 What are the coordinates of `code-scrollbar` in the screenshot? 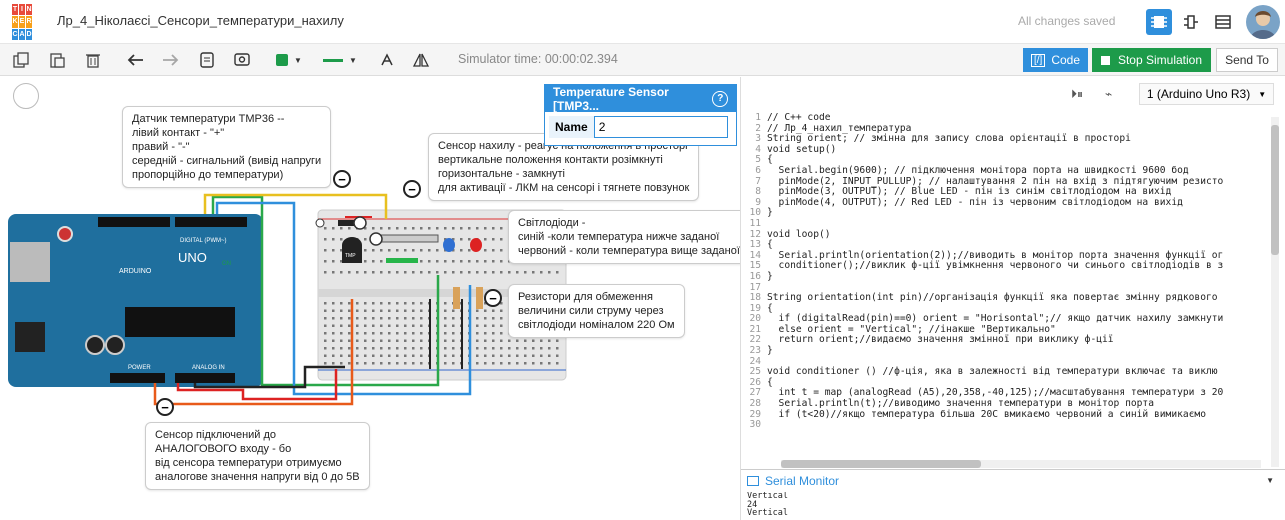 It's located at (1275, 292).